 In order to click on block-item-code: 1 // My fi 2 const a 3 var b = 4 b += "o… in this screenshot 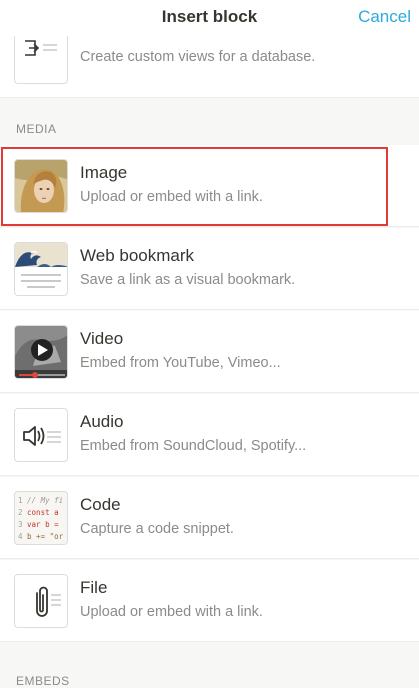, I will do `click(209, 518)`.